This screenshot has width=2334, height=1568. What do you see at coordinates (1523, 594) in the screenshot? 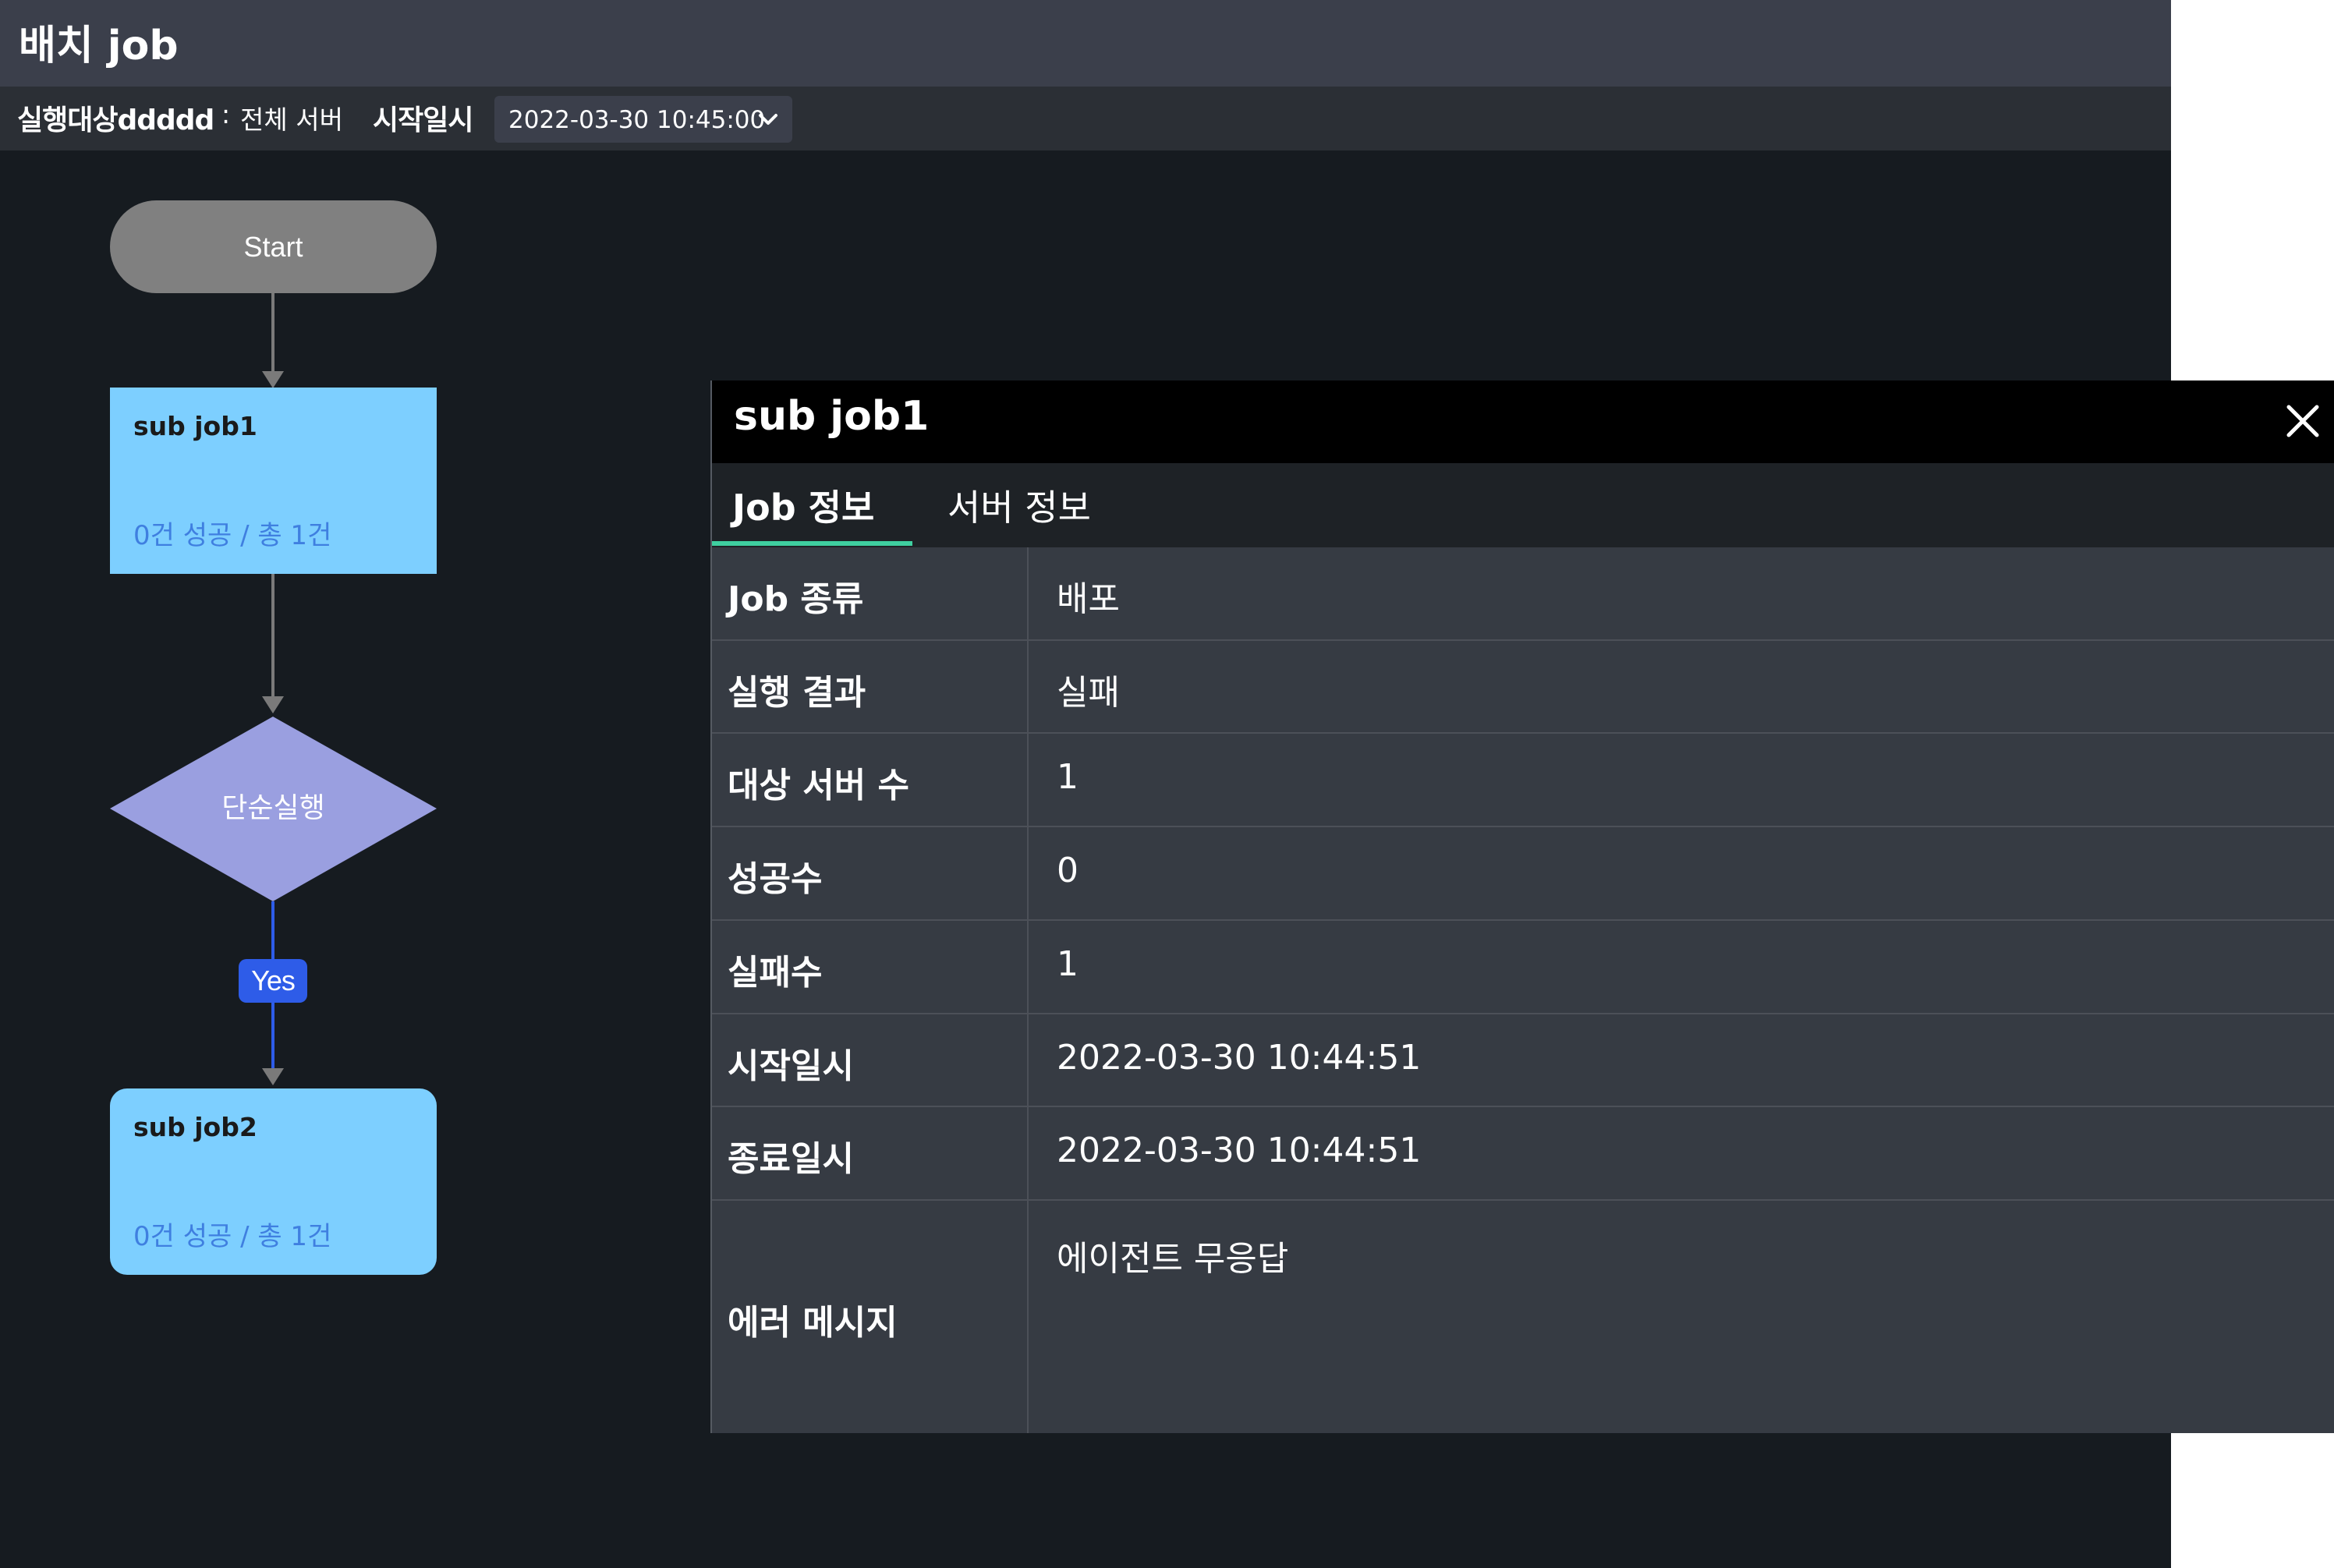
I see `table-row: Job 종류 배포` at bounding box center [1523, 594].